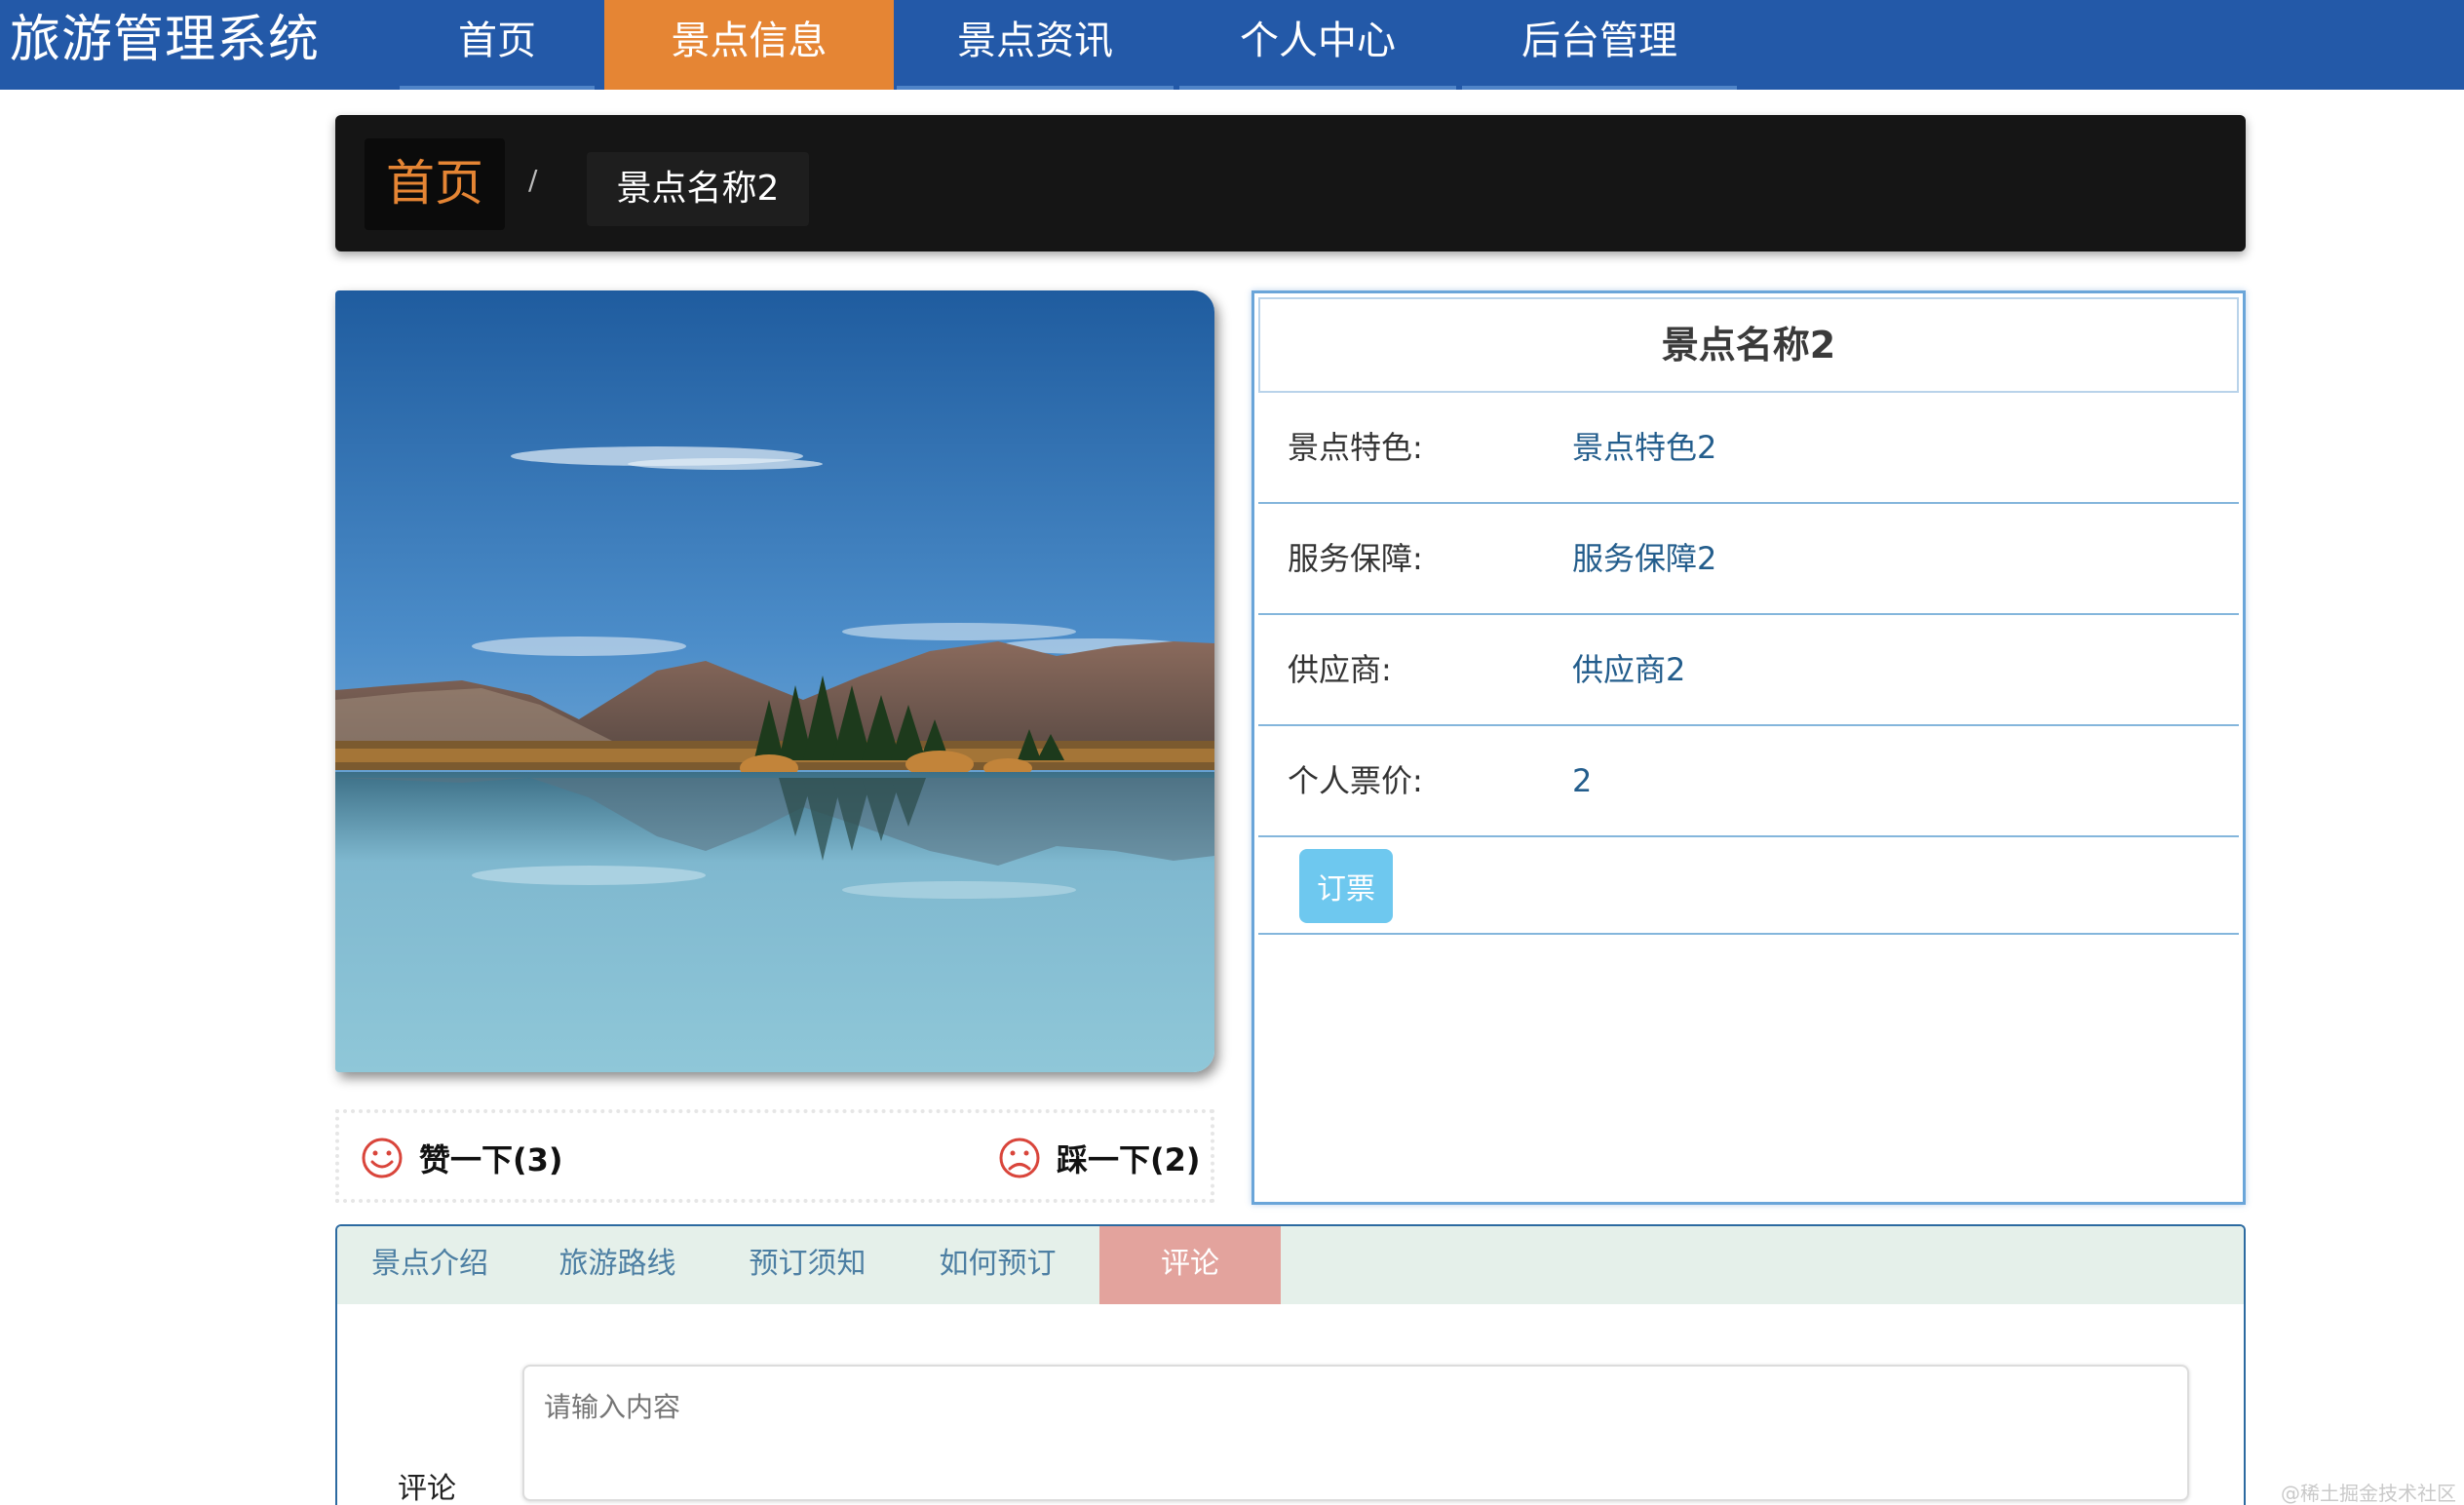 The height and width of the screenshot is (1505, 2464). What do you see at coordinates (427, 1488) in the screenshot?
I see `comment-label: 评论` at bounding box center [427, 1488].